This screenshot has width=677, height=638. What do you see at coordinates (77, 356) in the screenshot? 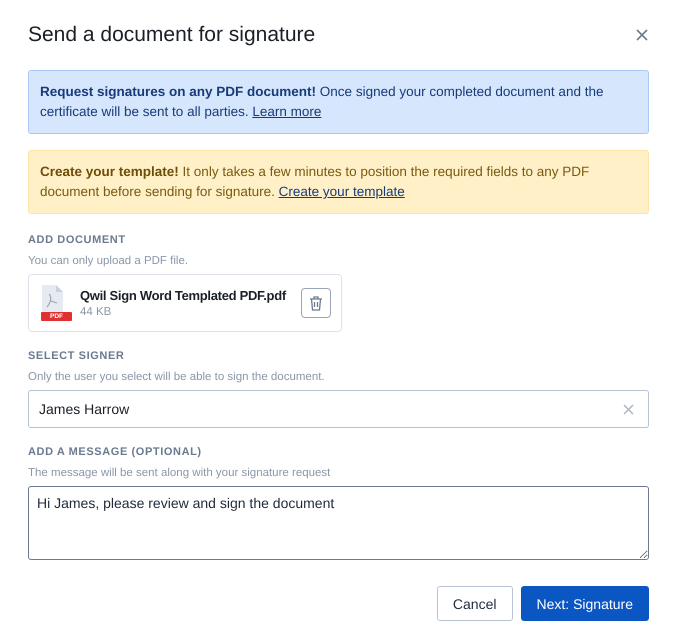
I see `section-label: SELECT SIGNER` at bounding box center [77, 356].